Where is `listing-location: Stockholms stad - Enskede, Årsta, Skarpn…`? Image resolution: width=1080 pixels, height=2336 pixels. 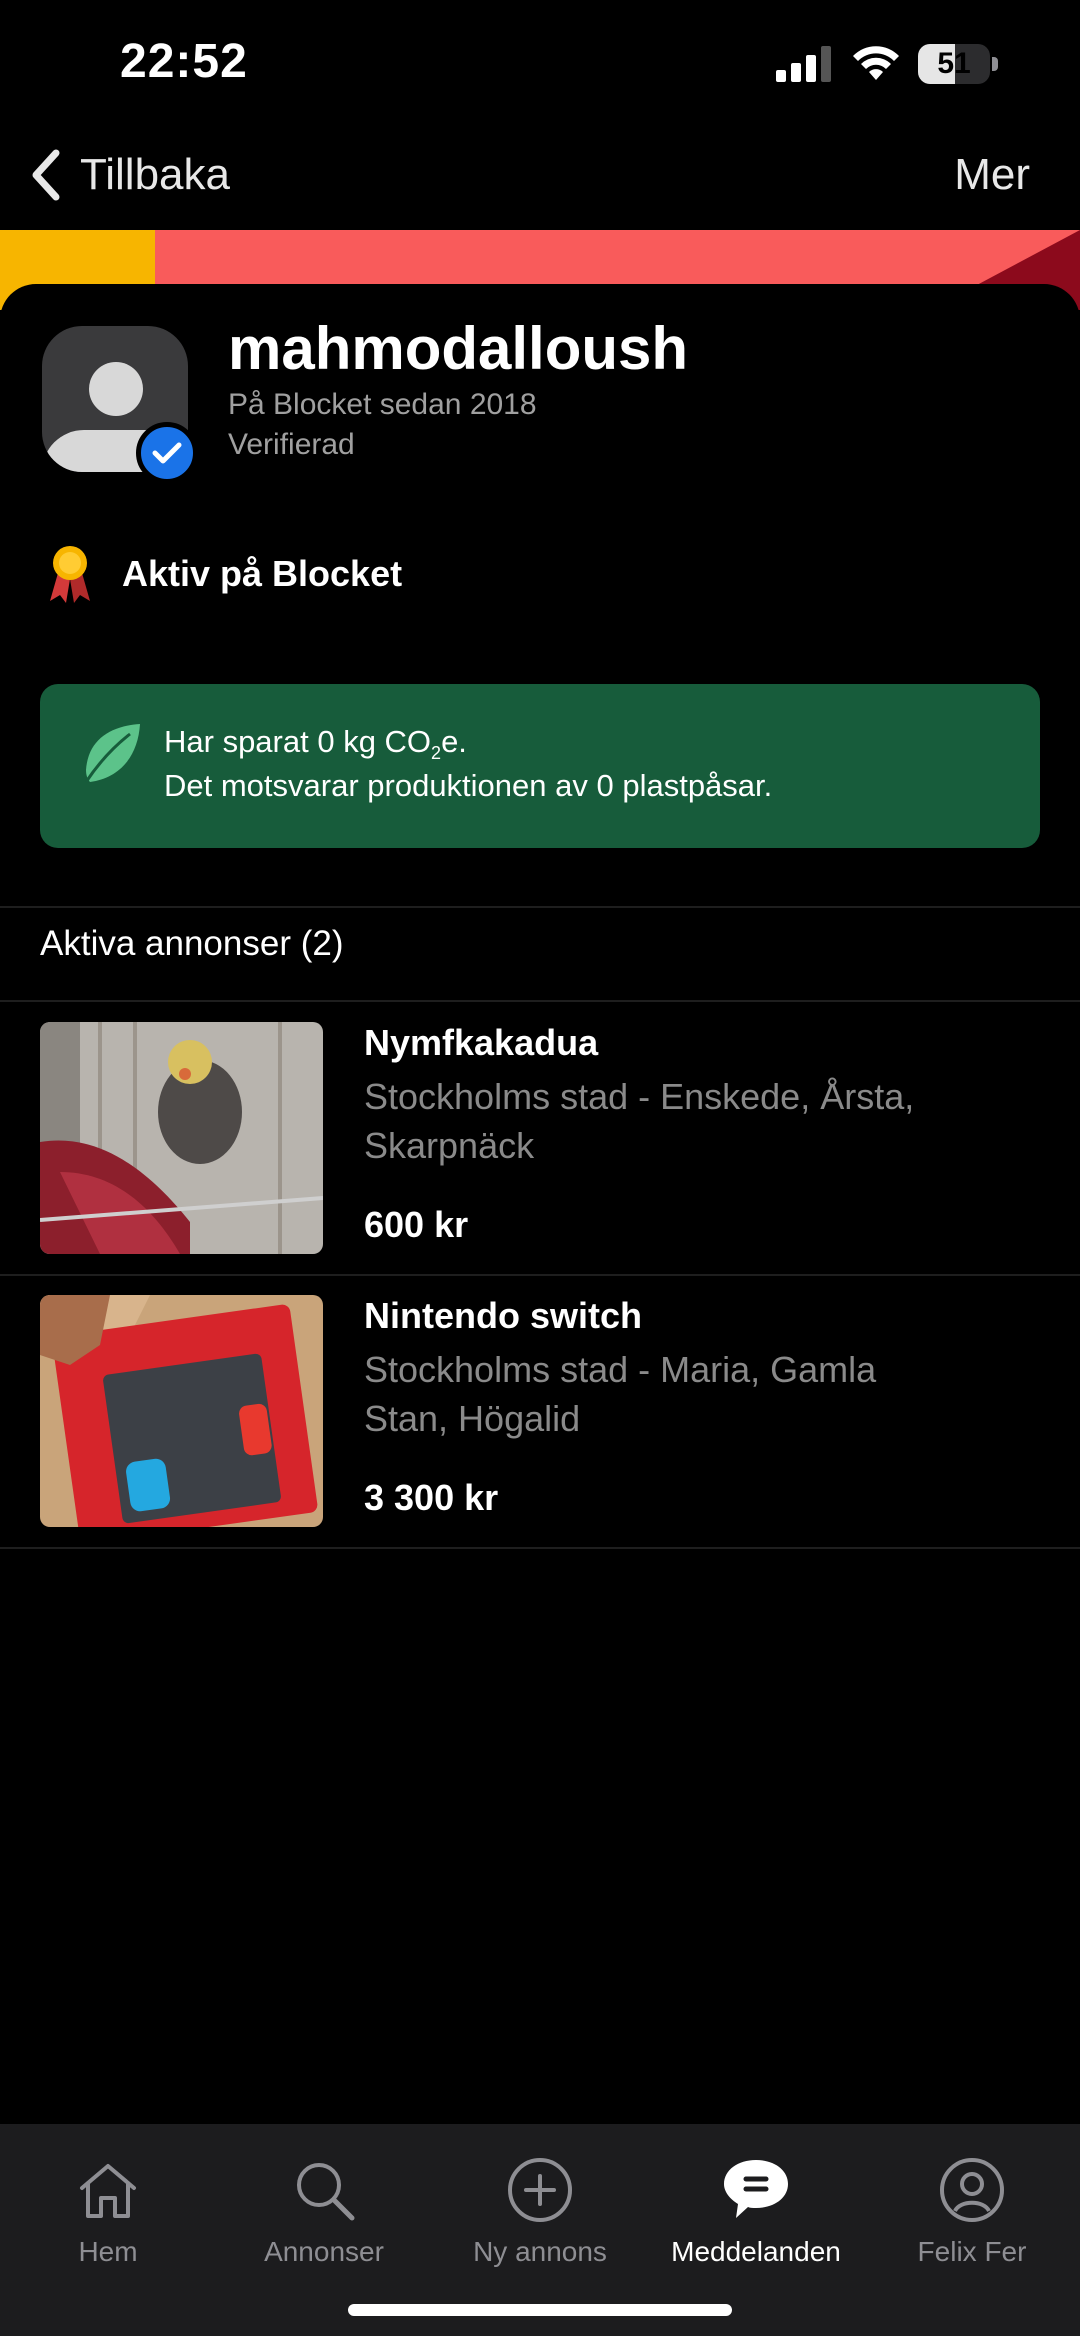 listing-location: Stockholms stad - Enskede, Årsta, Skarpn… is located at coordinates (639, 1121).